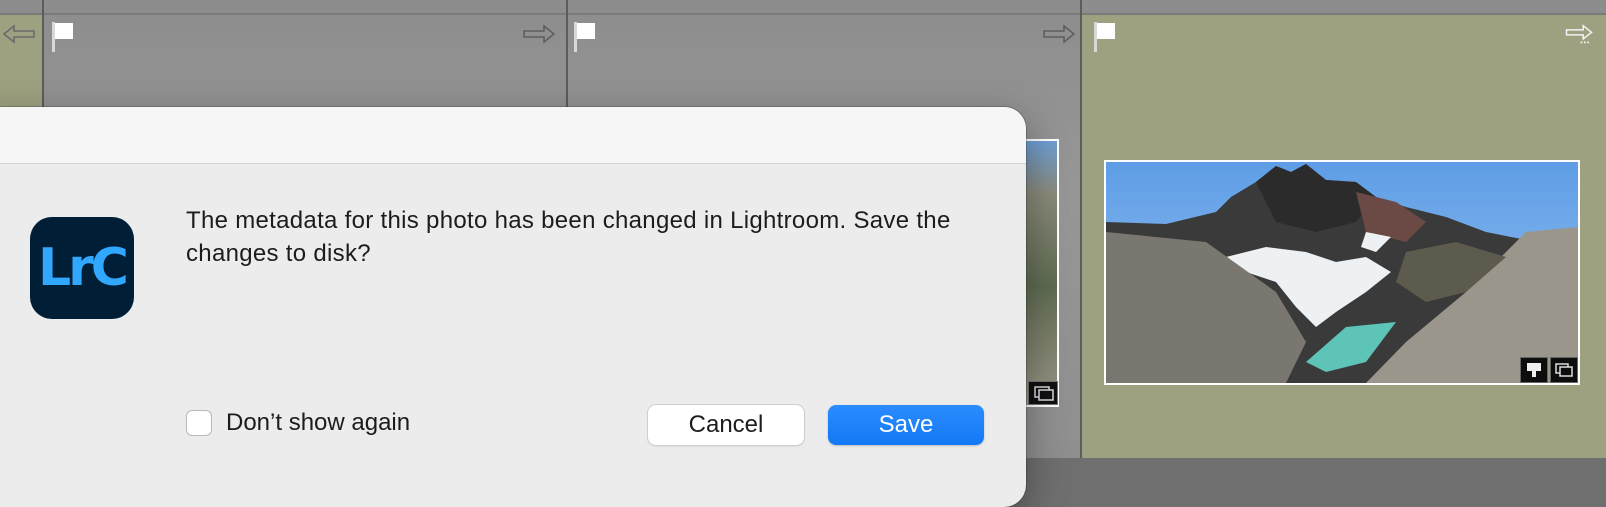  I want to click on dialog-title-bar, so click(513, 135).